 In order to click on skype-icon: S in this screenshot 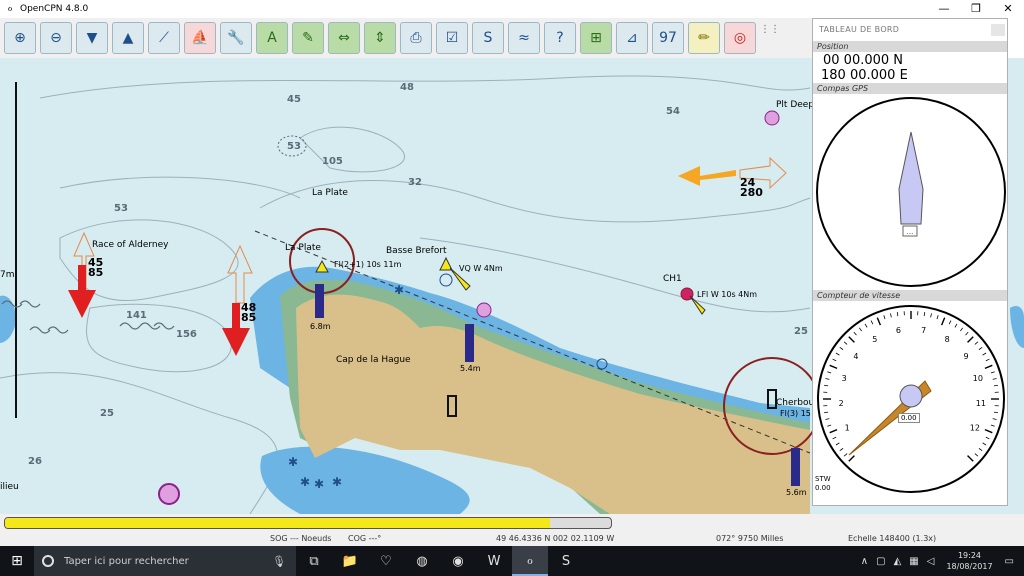, I will do `click(566, 561)`.